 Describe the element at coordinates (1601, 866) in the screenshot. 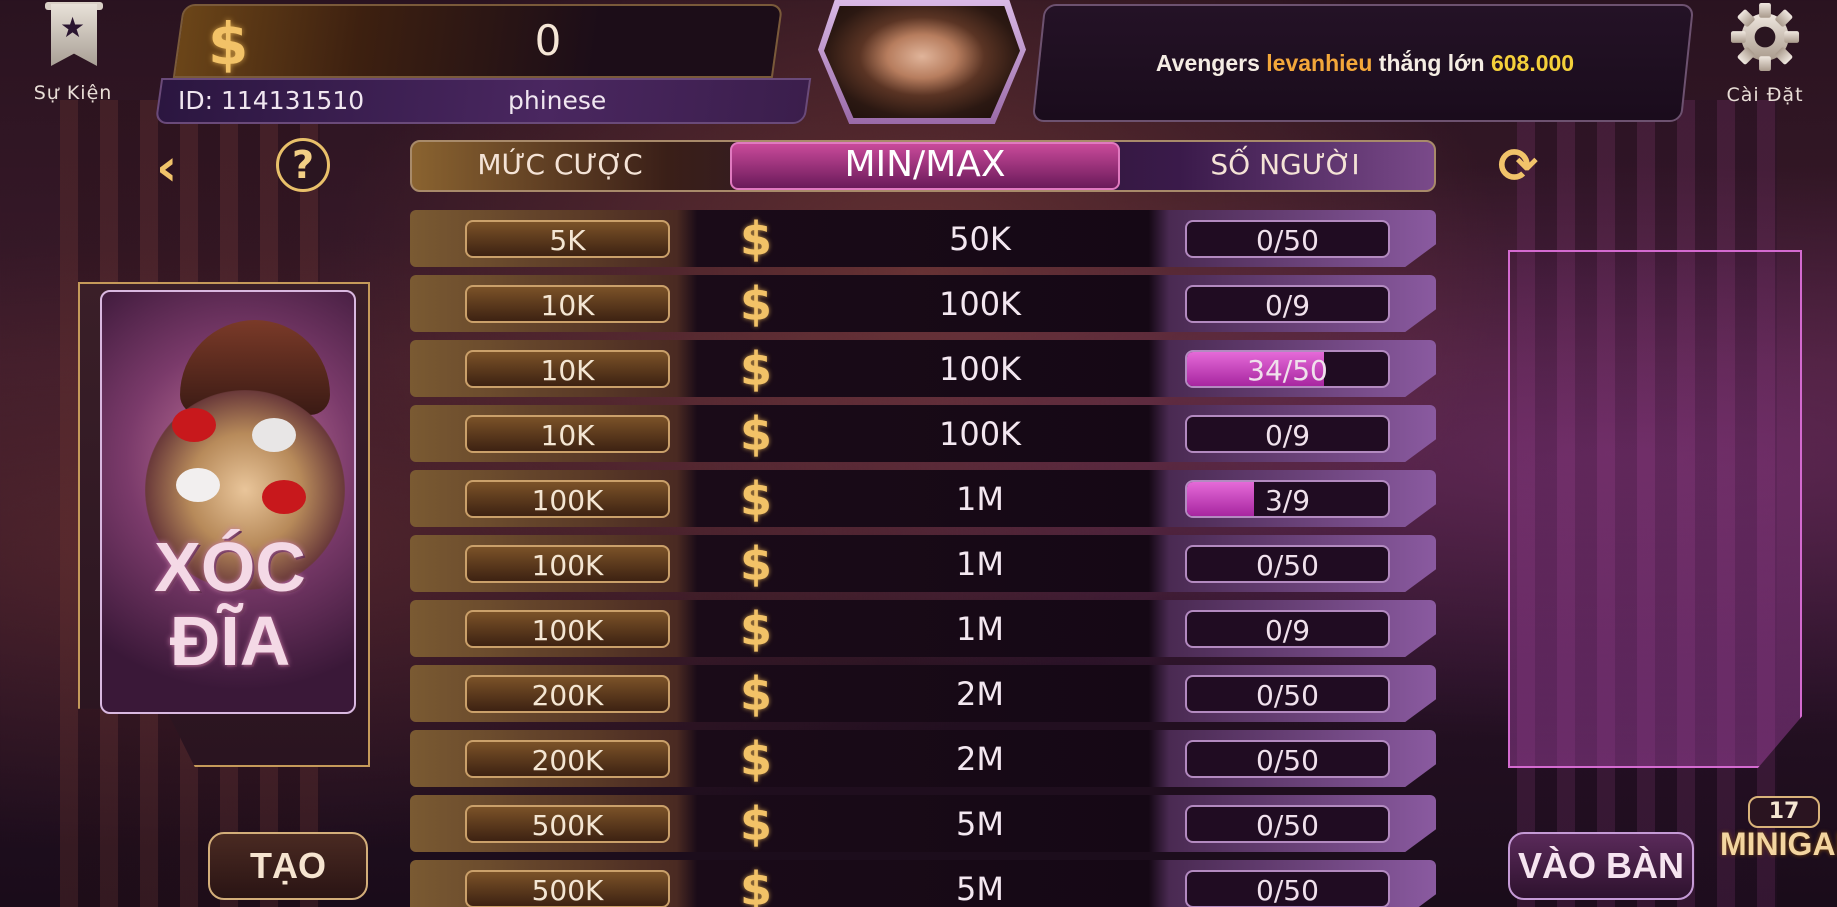

I see `join-table-button: VÀO BÀN` at that location.